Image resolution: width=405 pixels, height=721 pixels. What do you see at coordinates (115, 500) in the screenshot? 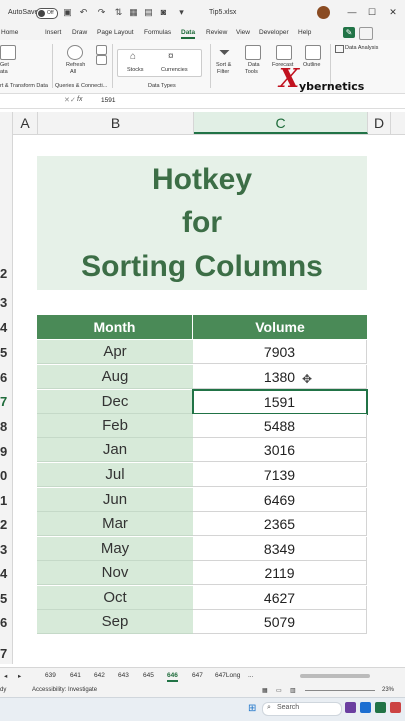
I see `month-cell: Jun` at bounding box center [115, 500].